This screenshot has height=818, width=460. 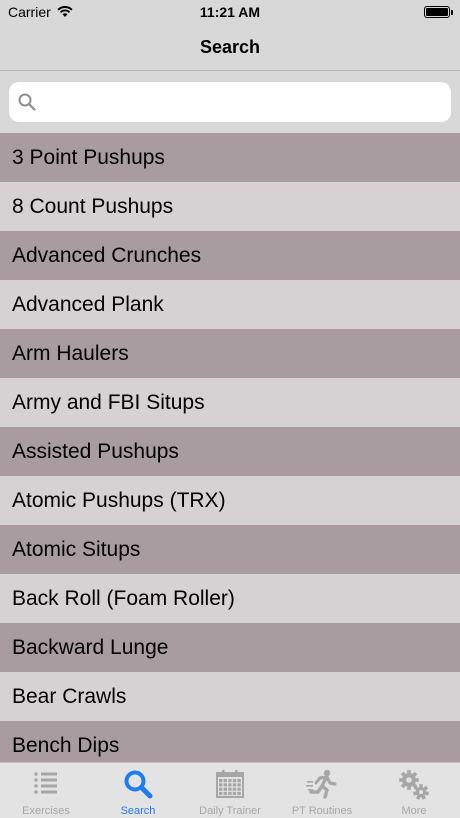 What do you see at coordinates (230, 157) in the screenshot?
I see `exercise-row: 3 Point Pushups` at bounding box center [230, 157].